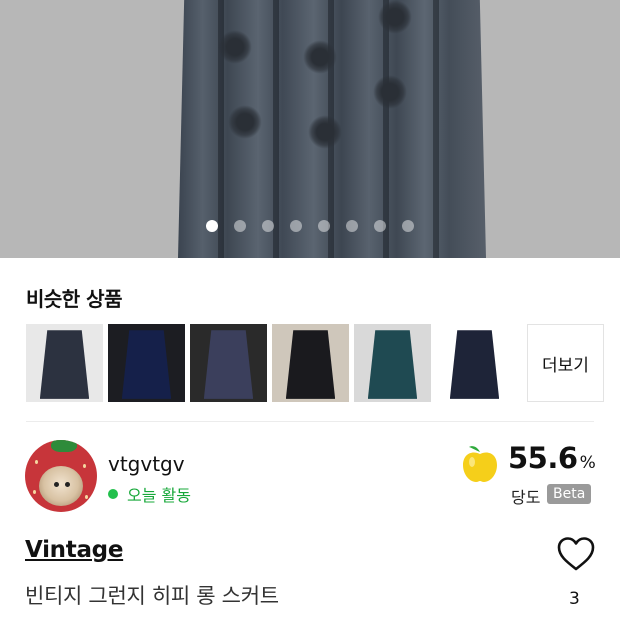  Describe the element at coordinates (74, 550) in the screenshot. I see `brand-link: Vintage` at that location.